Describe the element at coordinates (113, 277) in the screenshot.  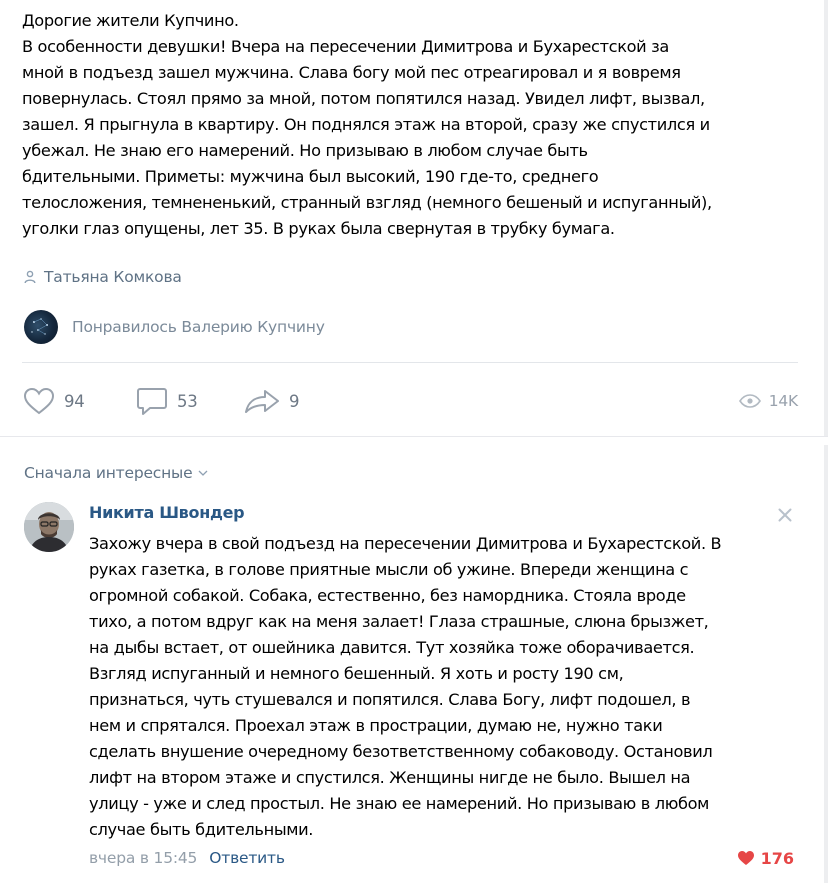
I see `post-author-name: Татьяна Комкова` at that location.